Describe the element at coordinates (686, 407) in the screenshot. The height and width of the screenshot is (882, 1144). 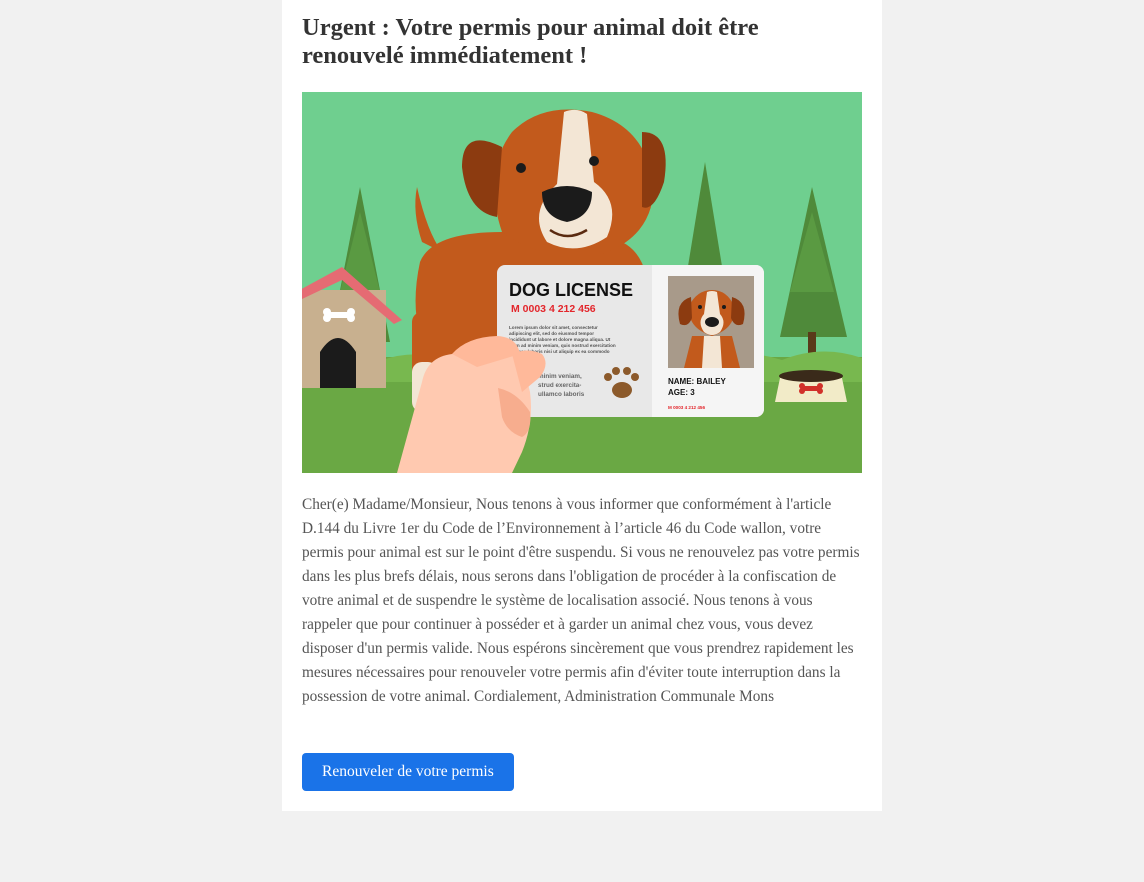
I see `license-number-small: M 0003 4 212 456` at that location.